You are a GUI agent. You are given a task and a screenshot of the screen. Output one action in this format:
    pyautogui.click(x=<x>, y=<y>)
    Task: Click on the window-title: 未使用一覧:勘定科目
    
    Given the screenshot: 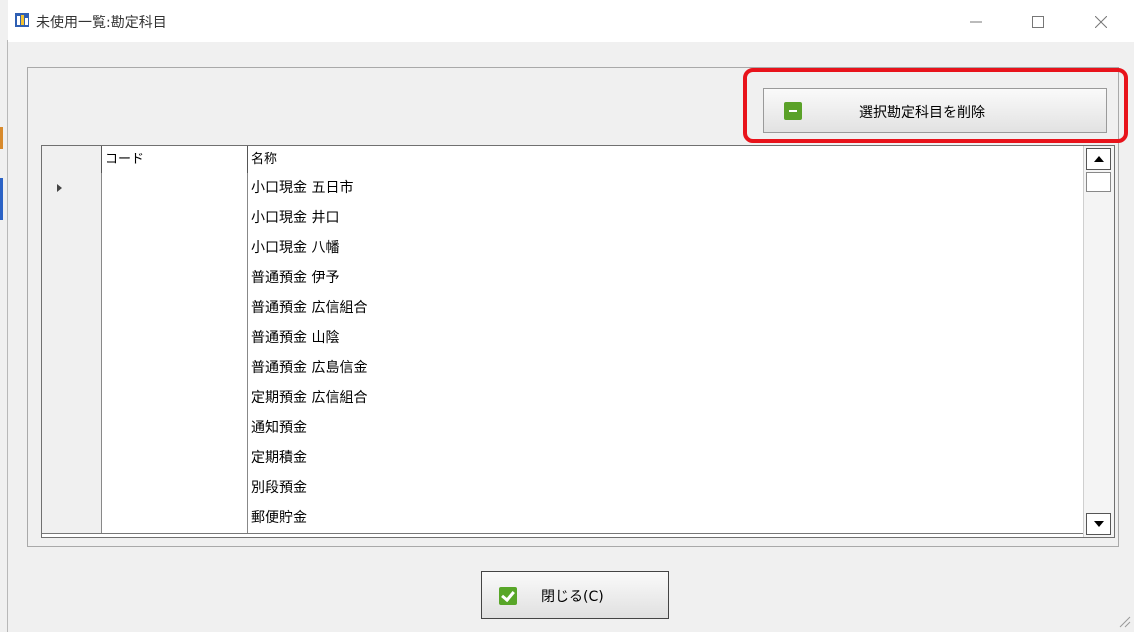 What is the action you would take?
    pyautogui.click(x=101, y=23)
    